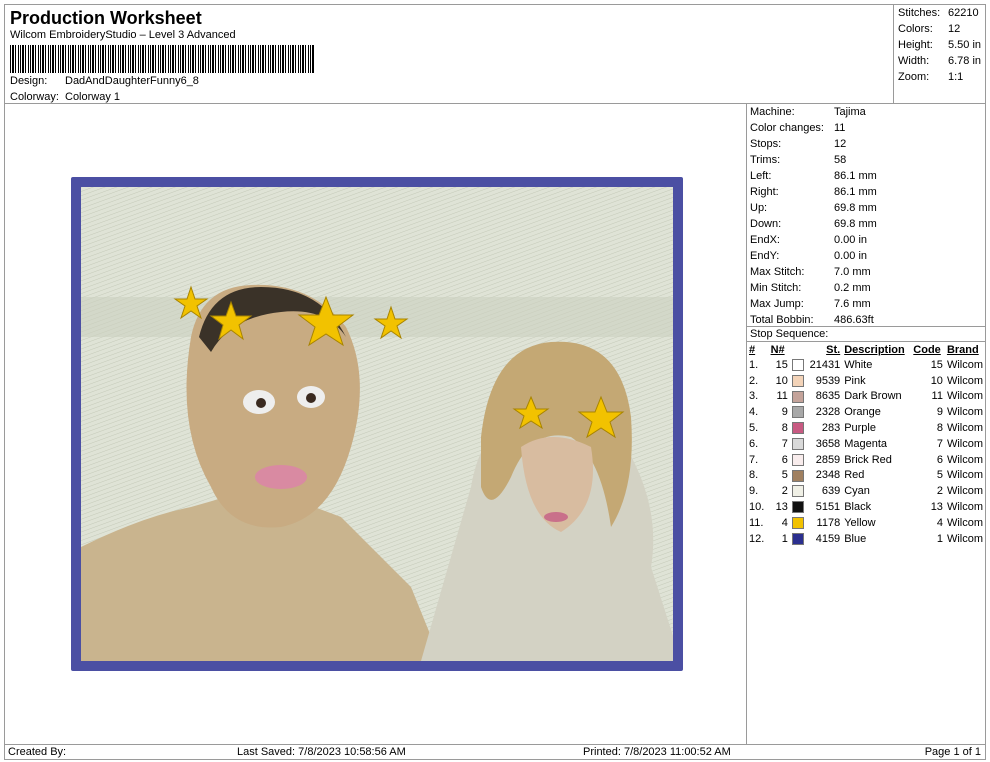 Image resolution: width=990 pixels, height=762 pixels. Describe the element at coordinates (963, 13) in the screenshot. I see `stitches-value: 62210` at that location.